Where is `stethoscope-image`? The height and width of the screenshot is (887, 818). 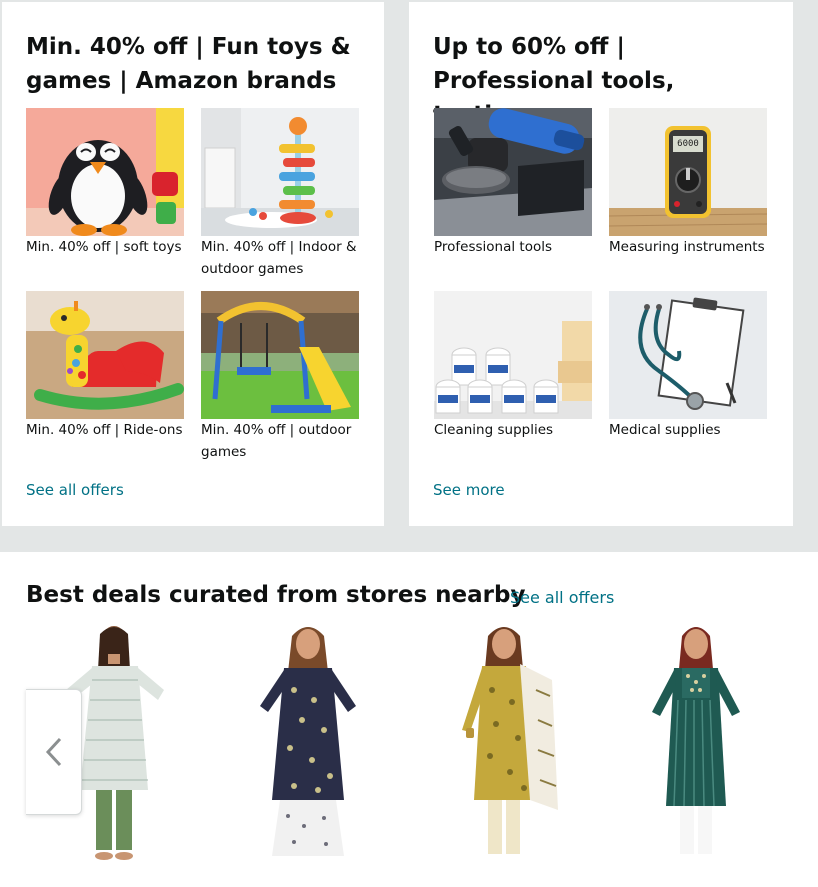 stethoscope-image is located at coordinates (688, 355).